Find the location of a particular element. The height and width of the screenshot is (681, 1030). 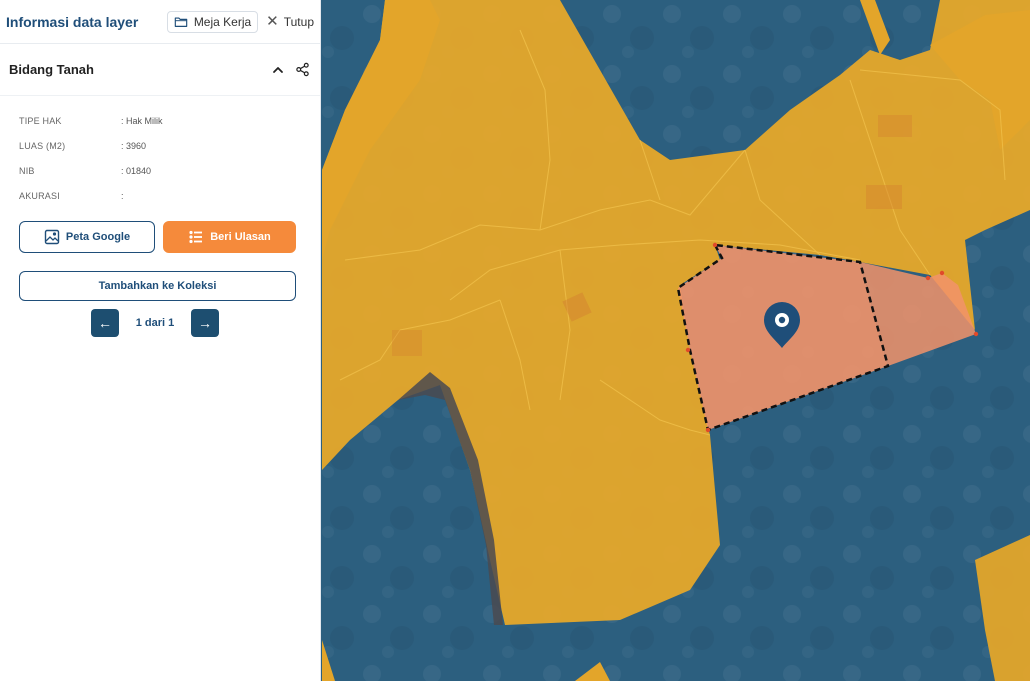

next-page-button: → is located at coordinates (205, 323).